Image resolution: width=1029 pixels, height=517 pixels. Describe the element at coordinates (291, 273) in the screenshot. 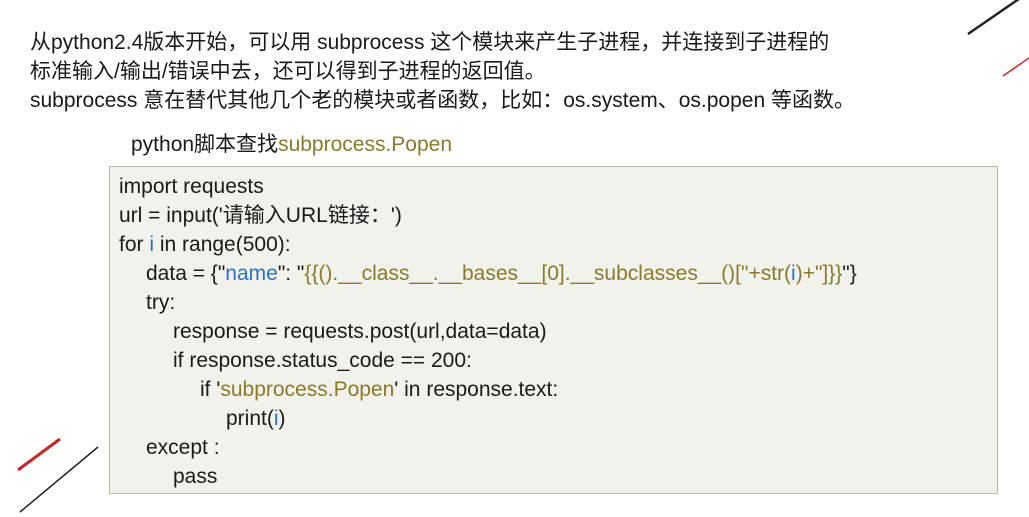

I see `code-token: "` at that location.